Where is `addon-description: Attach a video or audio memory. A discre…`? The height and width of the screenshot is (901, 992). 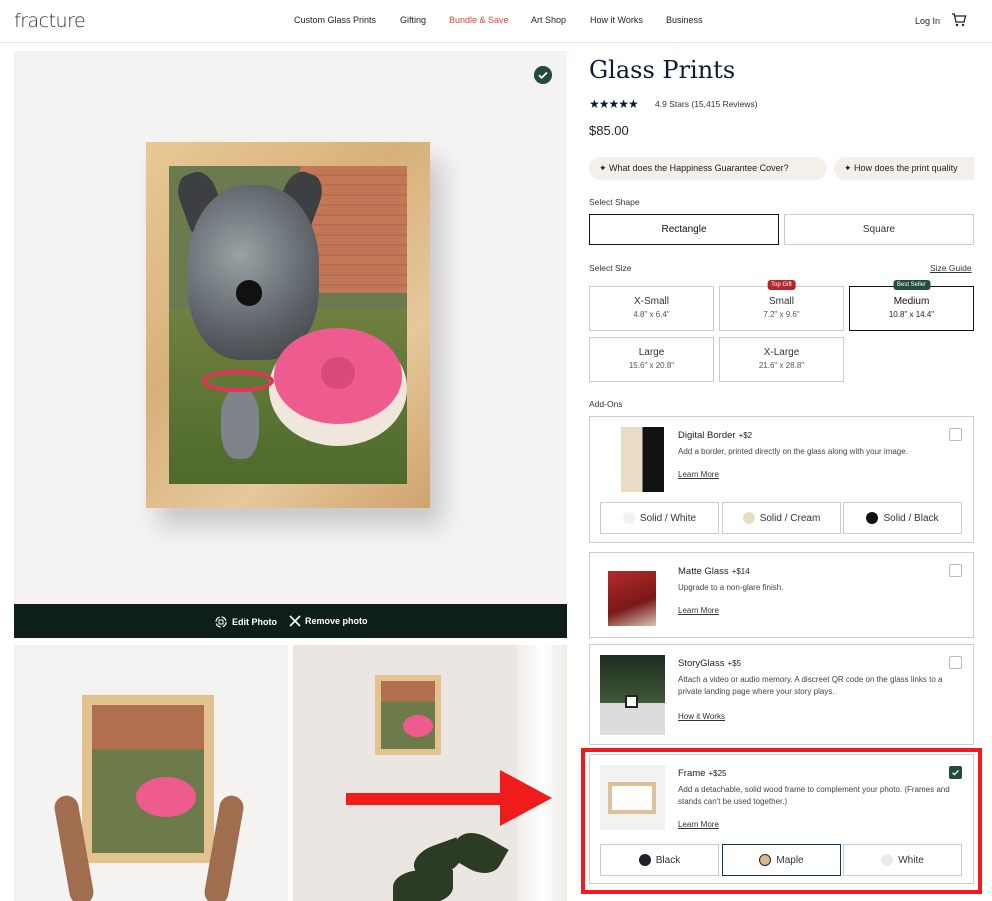
addon-description: Attach a video or audio memory. A discre… is located at coordinates (810, 685).